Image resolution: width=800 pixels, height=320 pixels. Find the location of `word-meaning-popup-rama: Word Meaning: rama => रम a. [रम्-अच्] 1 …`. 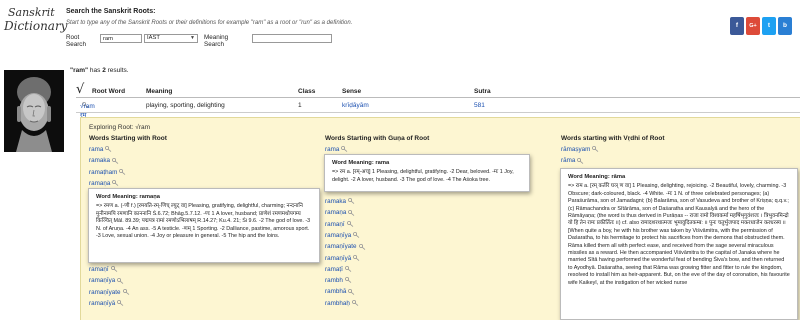

word-meaning-popup-rama: Word Meaning: rama => रम a. [रम्-अच्] 1 … is located at coordinates (427, 173).